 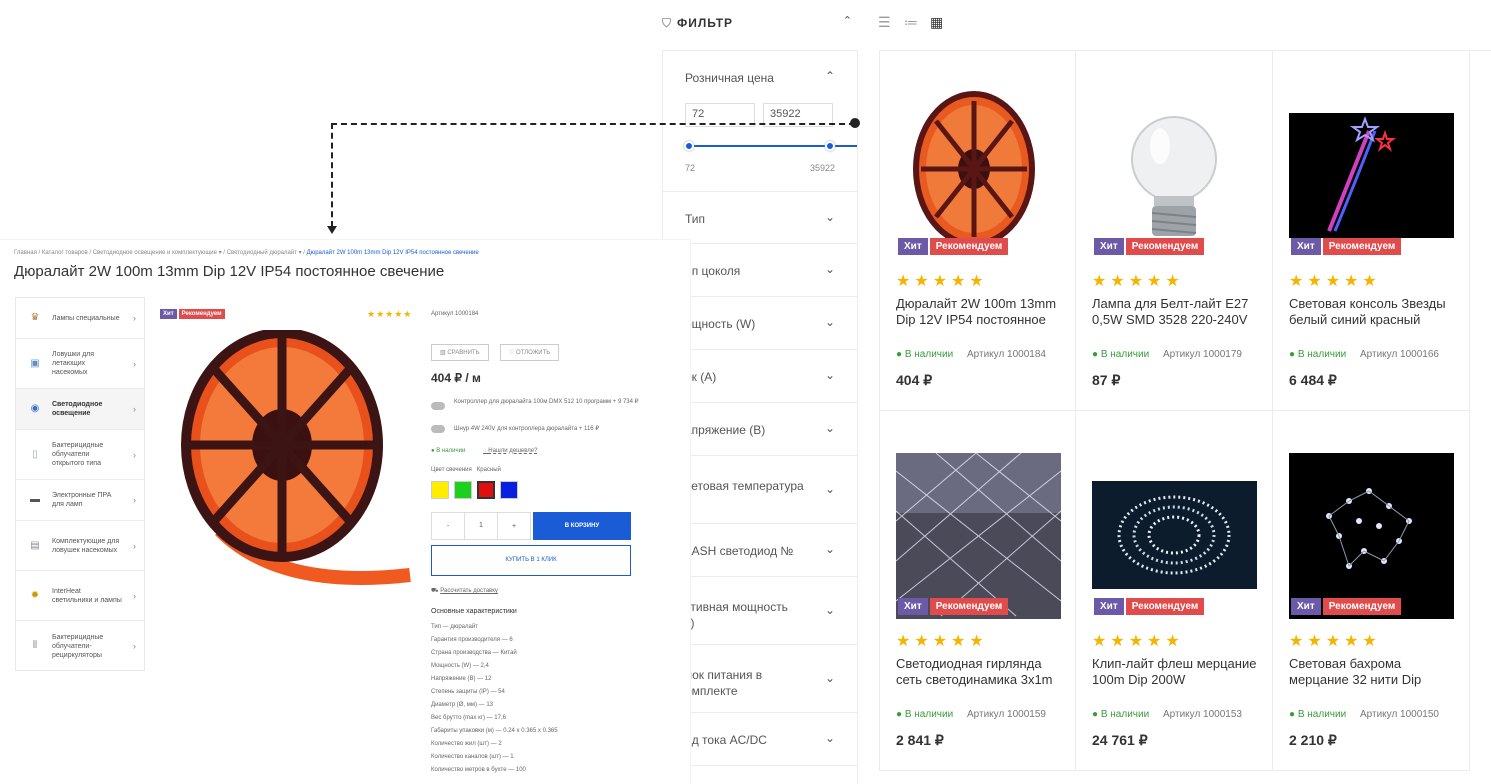 What do you see at coordinates (65, 253) in the screenshot?
I see `breadcrumb-item: Каталог товаров` at bounding box center [65, 253].